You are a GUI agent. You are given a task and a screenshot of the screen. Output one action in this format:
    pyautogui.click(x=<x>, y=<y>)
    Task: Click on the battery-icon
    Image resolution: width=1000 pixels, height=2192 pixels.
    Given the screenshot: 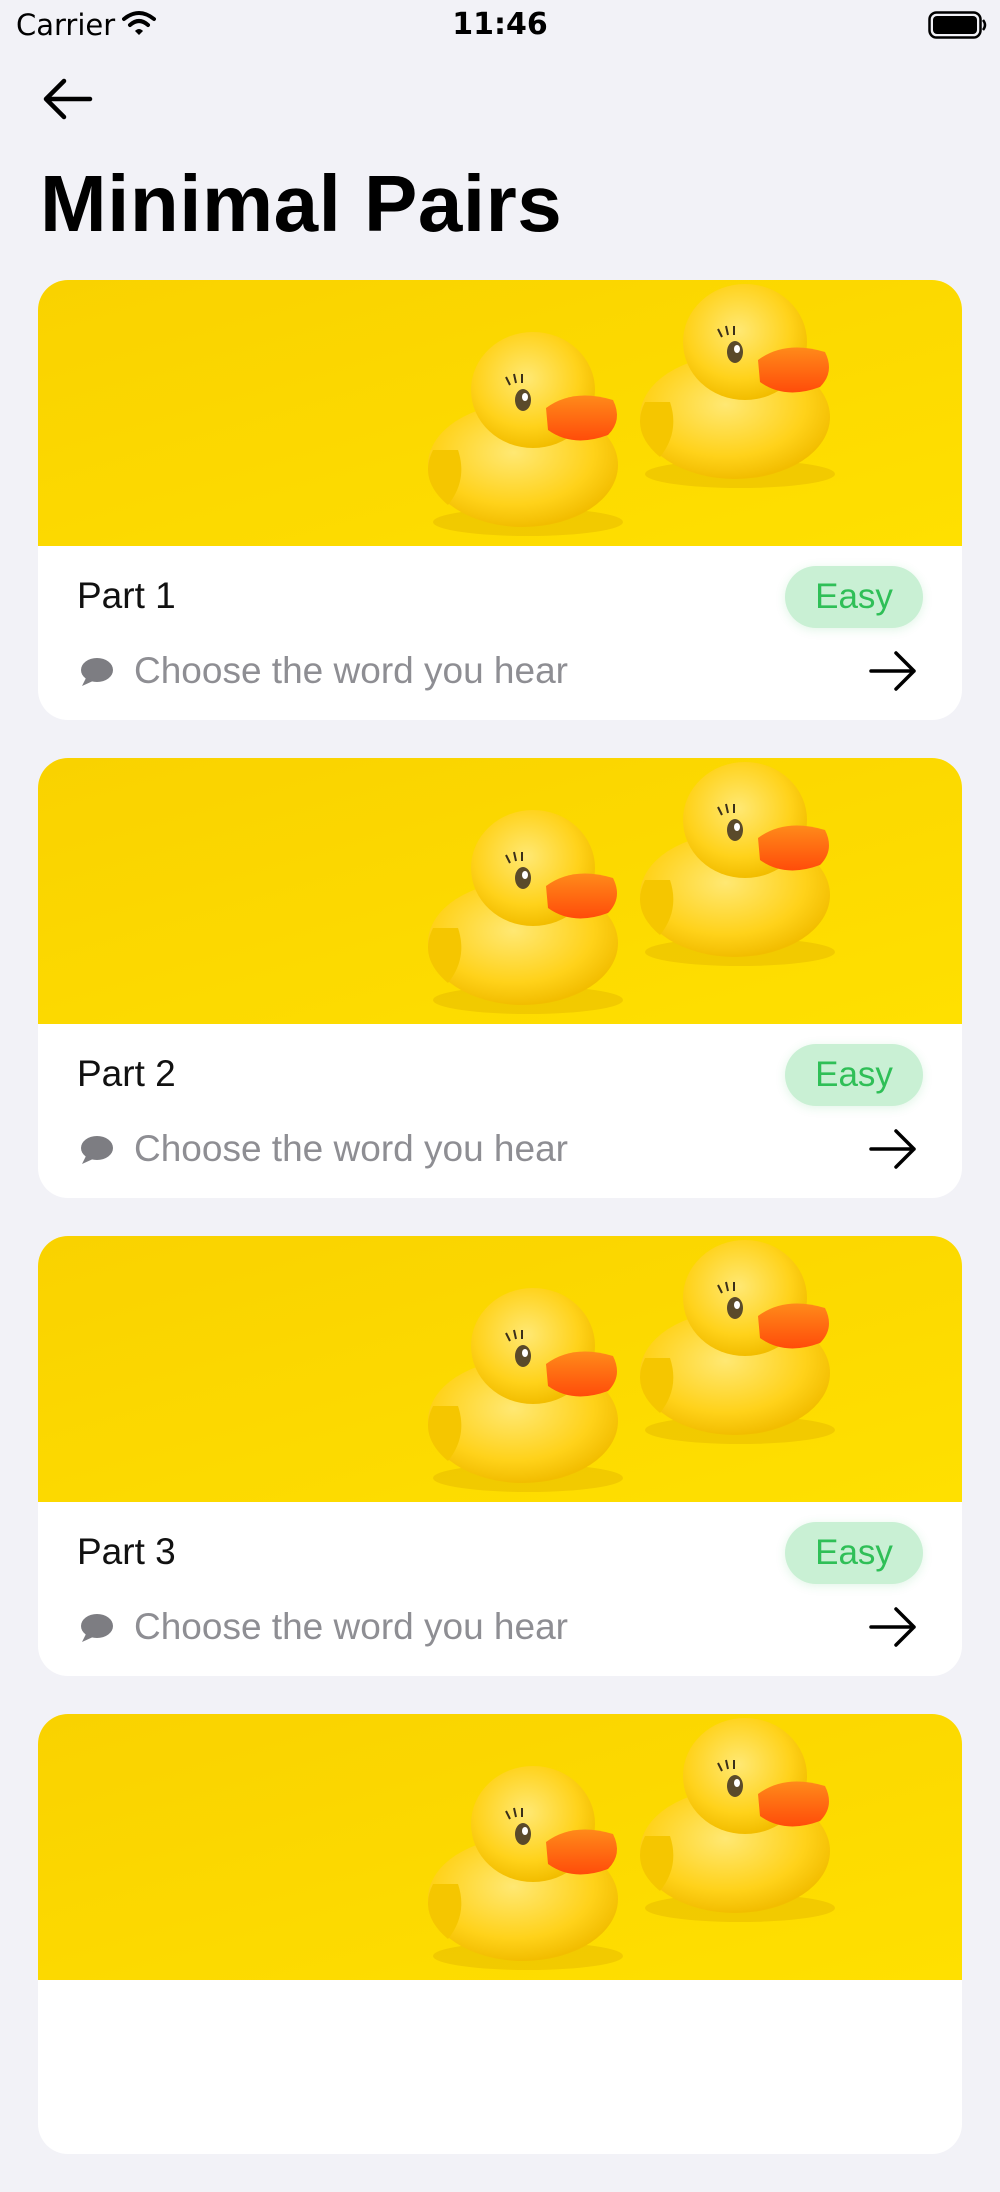 What is the action you would take?
    pyautogui.click(x=957, y=25)
    